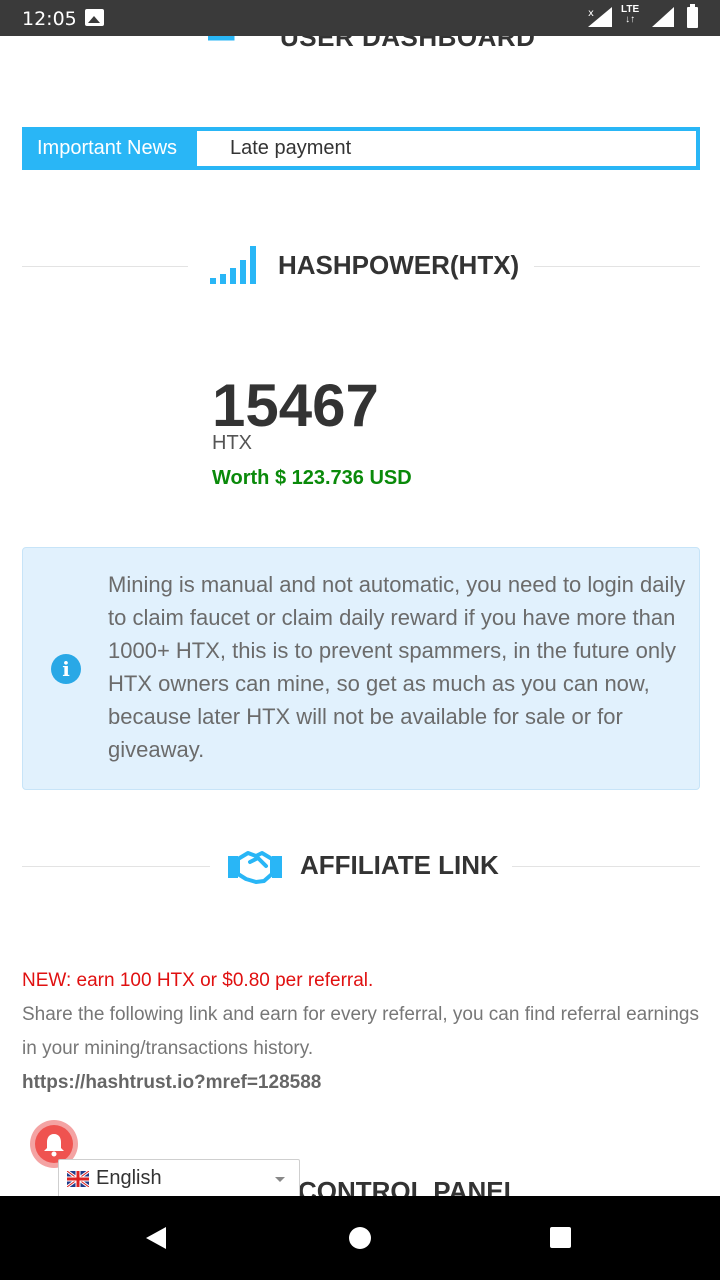  Describe the element at coordinates (179, 1177) in the screenshot. I see `language-selector: English` at that location.